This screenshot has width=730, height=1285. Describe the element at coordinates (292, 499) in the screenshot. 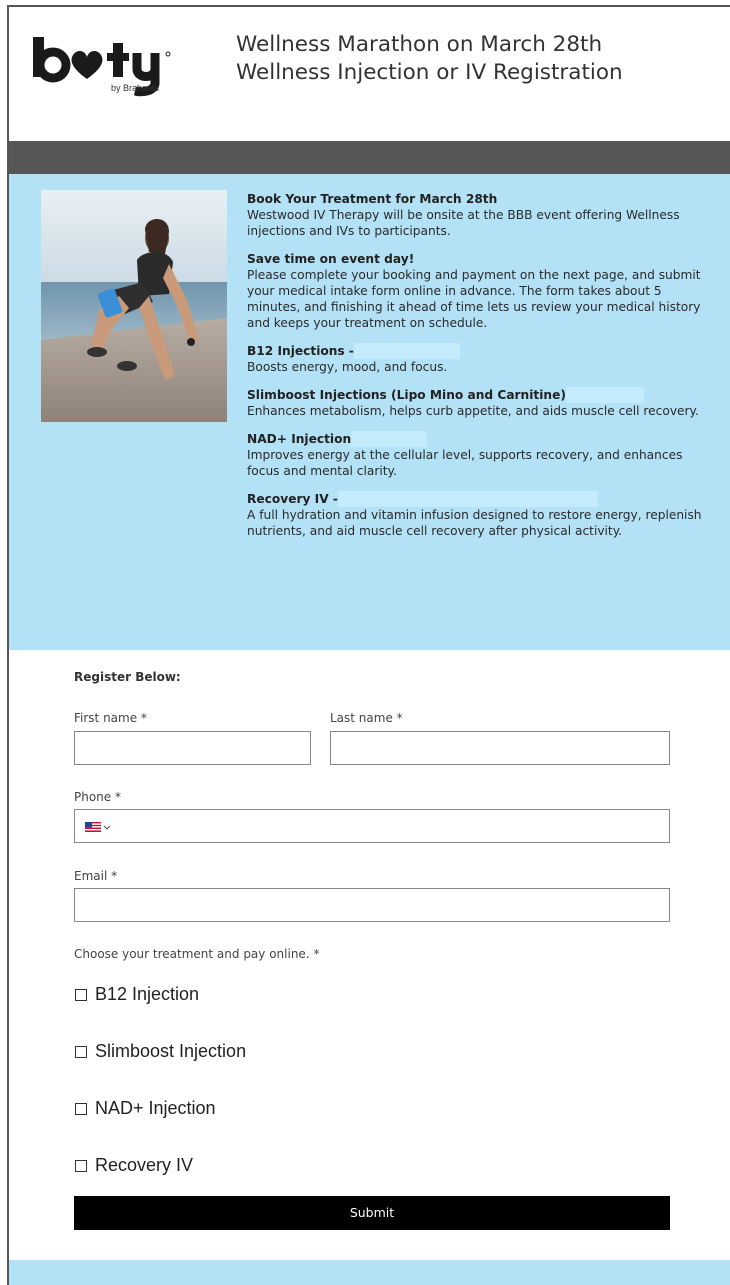

I see `treatment-recovery-heading: Recovery IV -` at that location.